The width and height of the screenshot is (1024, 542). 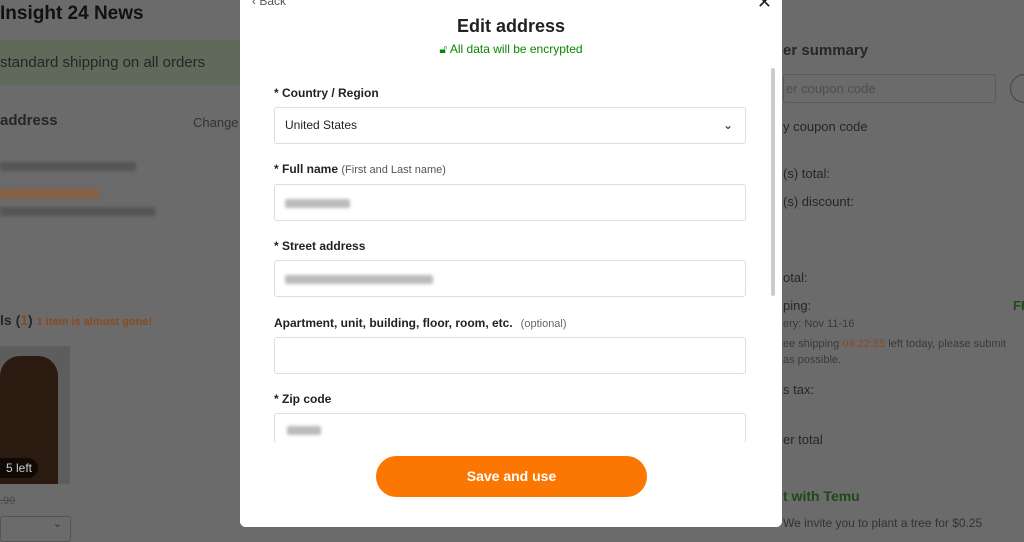 I want to click on modal-title: Edit address, so click(x=511, y=26).